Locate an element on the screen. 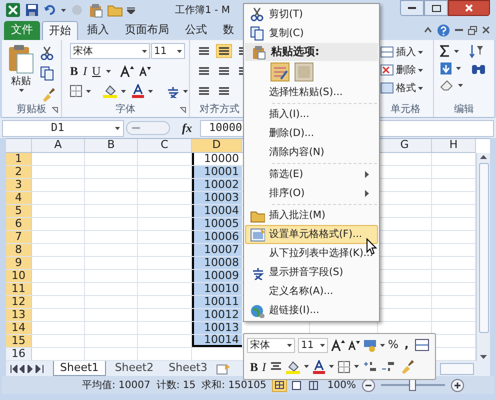 This screenshot has width=496, height=400. status-average: 平均值: 10007 is located at coordinates (116, 385).